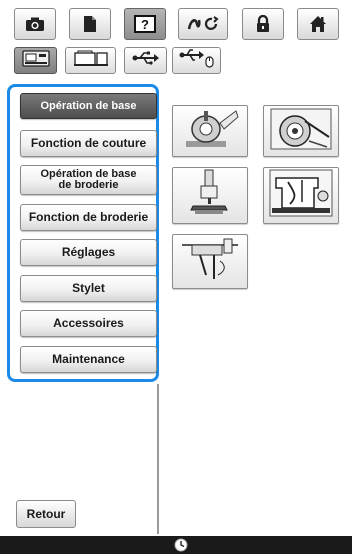  I want to click on menu-item-operation-de-base: Opération de base, so click(88, 106).